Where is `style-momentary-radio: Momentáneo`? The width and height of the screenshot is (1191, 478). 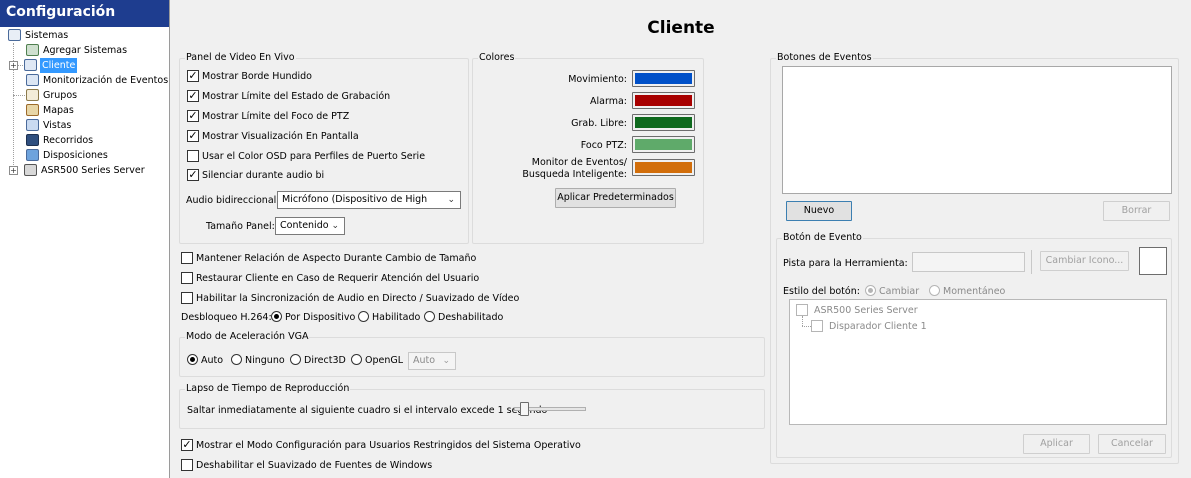
style-momentary-radio: Momentáneo is located at coordinates (967, 292).